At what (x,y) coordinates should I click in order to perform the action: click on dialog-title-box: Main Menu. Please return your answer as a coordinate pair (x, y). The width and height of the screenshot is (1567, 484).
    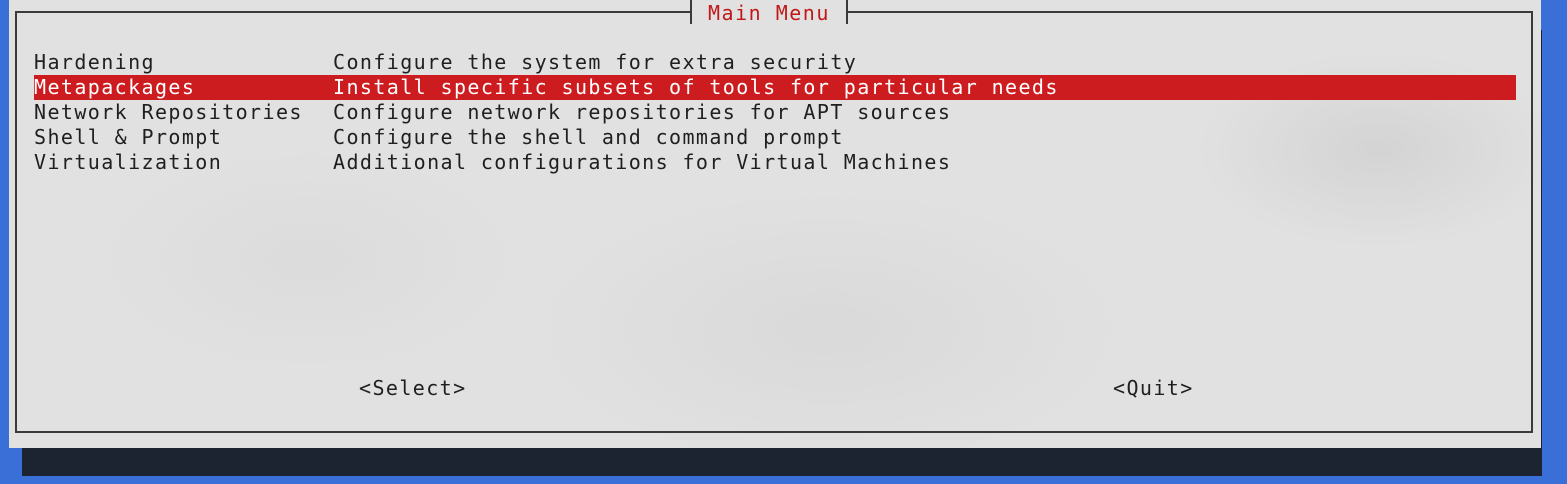
    Looking at the image, I should click on (769, 12).